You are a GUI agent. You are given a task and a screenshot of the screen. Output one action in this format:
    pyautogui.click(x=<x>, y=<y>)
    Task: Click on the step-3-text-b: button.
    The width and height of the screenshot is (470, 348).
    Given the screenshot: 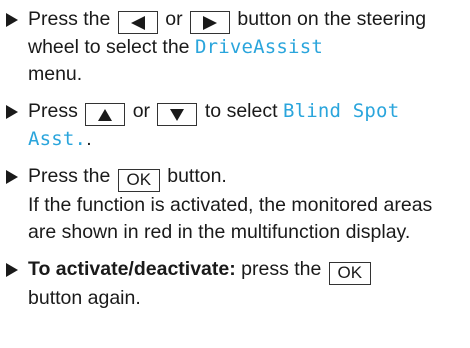 What is the action you would take?
    pyautogui.click(x=197, y=176)
    